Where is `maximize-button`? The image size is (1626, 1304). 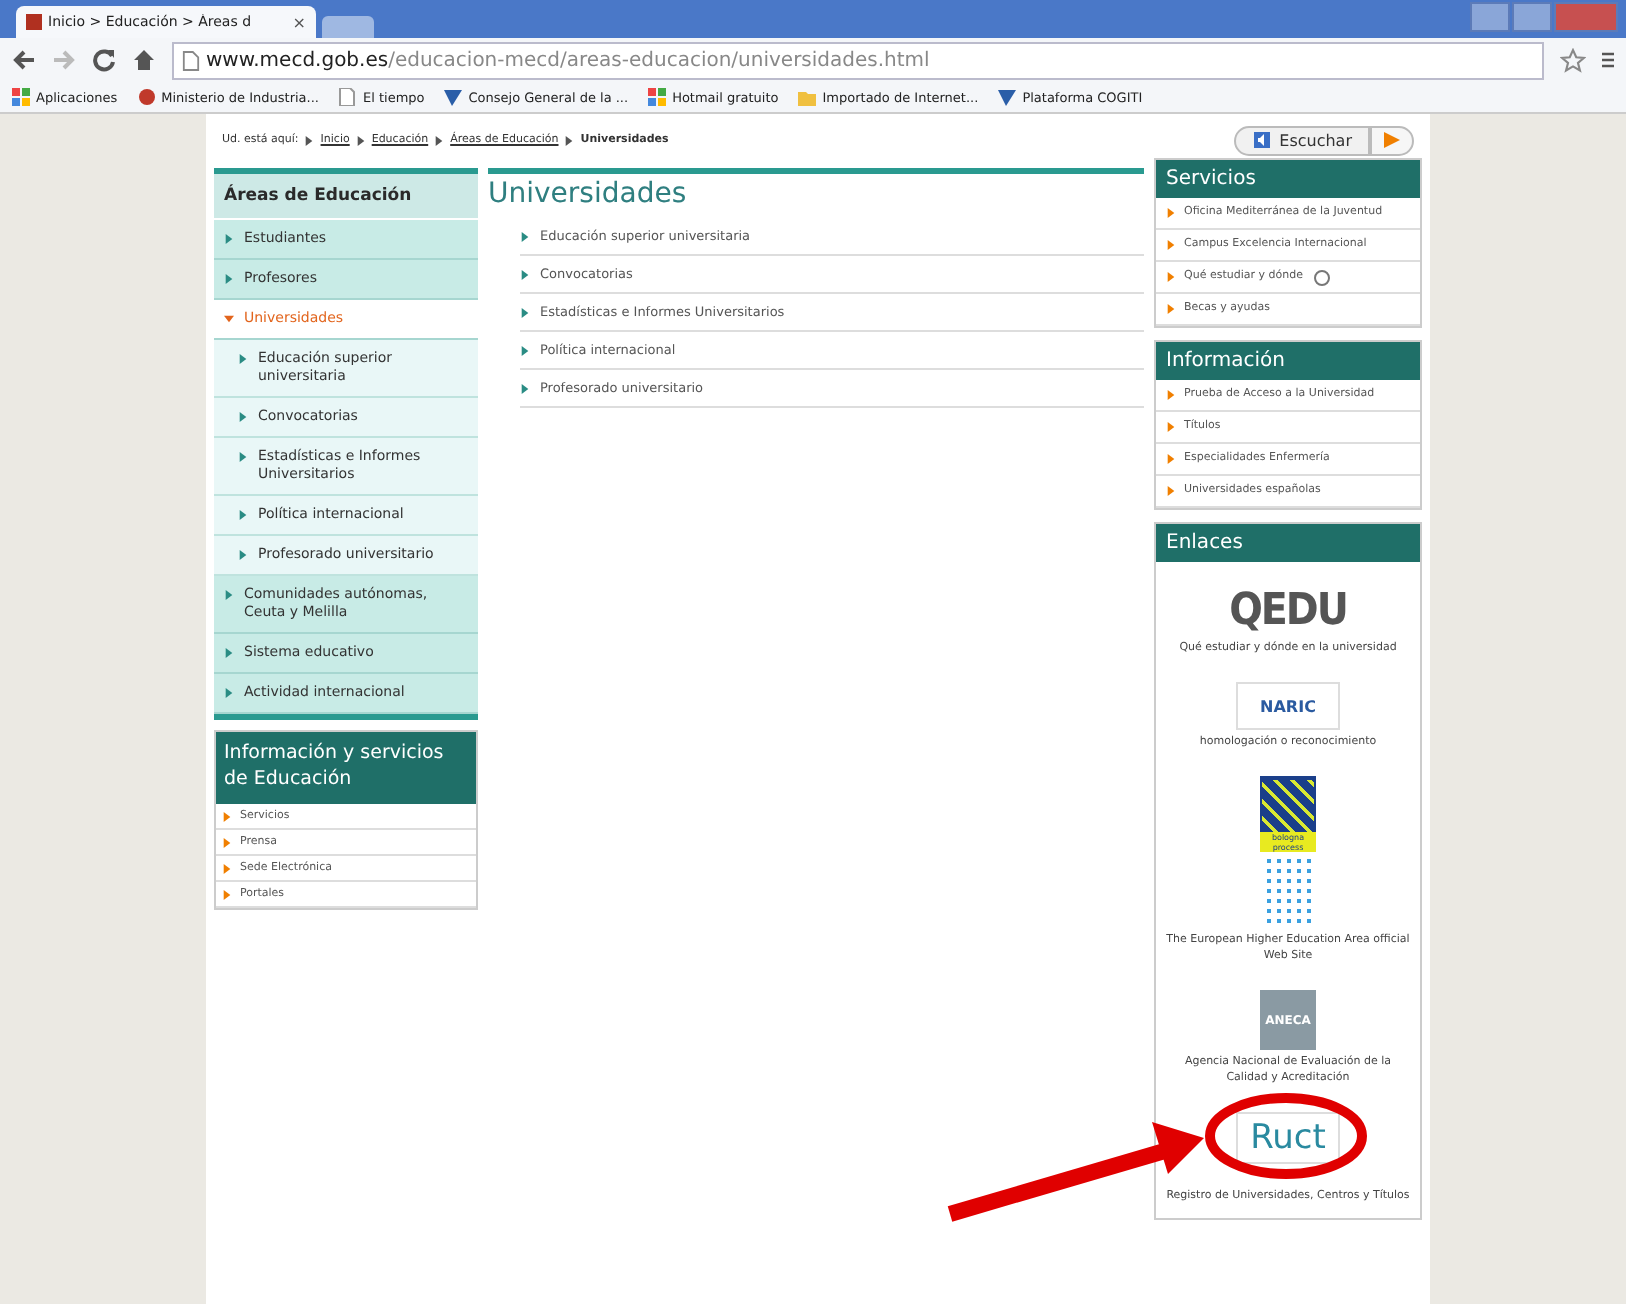
maximize-button is located at coordinates (1532, 17).